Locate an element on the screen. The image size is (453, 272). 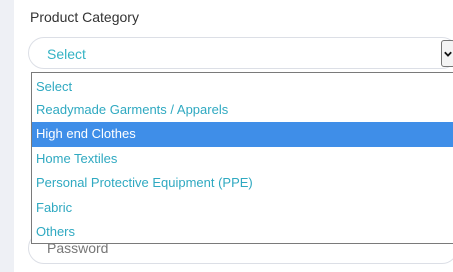
option-home-textiles: Home Textiles is located at coordinates (242, 159).